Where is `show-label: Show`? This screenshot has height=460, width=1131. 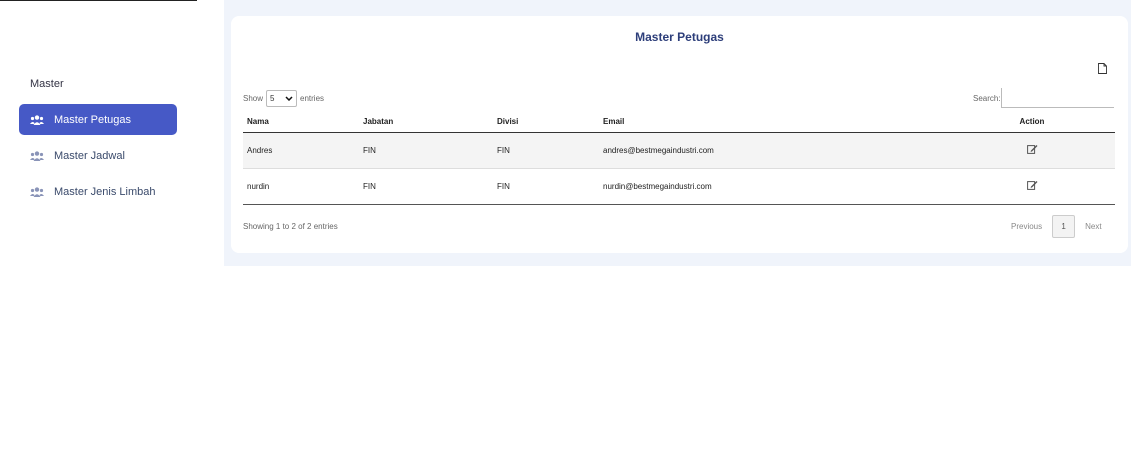
show-label: Show is located at coordinates (253, 98).